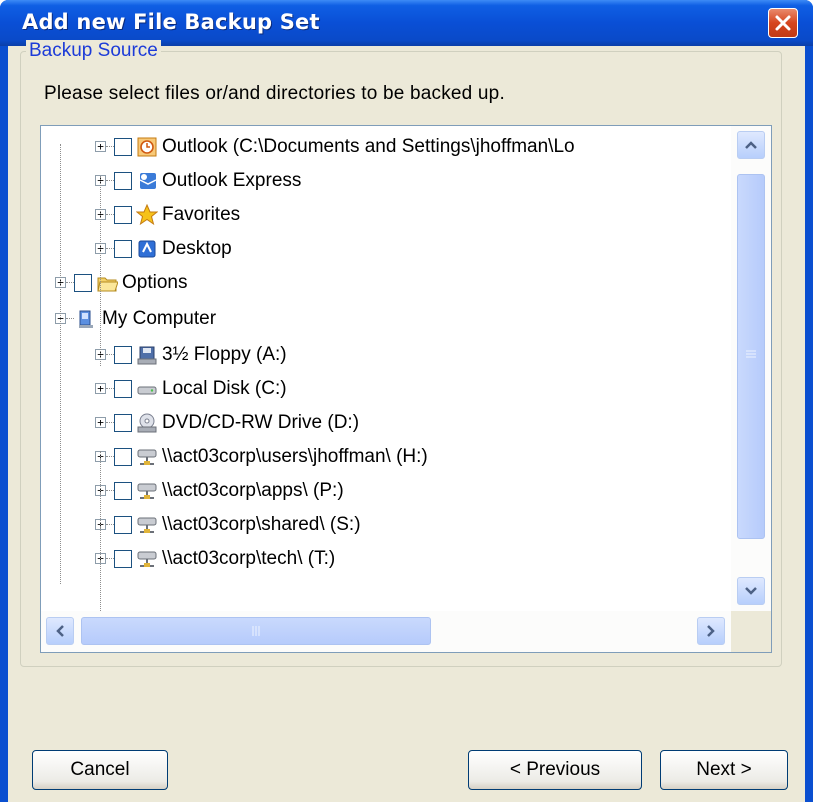  What do you see at coordinates (386, 389) in the screenshot?
I see `tree-row: + Local Disk (C:)` at bounding box center [386, 389].